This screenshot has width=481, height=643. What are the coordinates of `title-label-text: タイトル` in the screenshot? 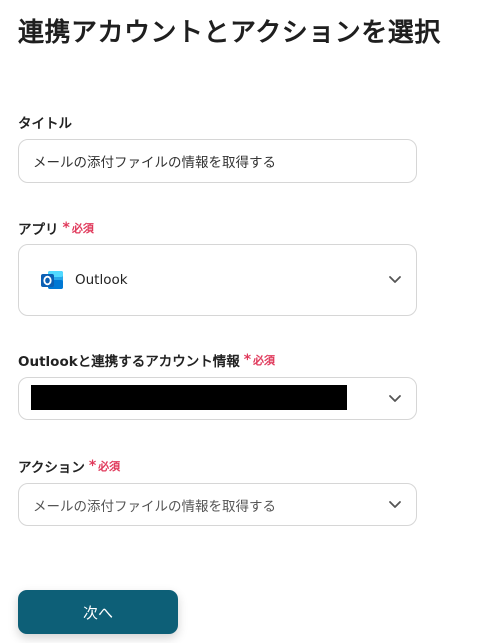 It's located at (45, 124).